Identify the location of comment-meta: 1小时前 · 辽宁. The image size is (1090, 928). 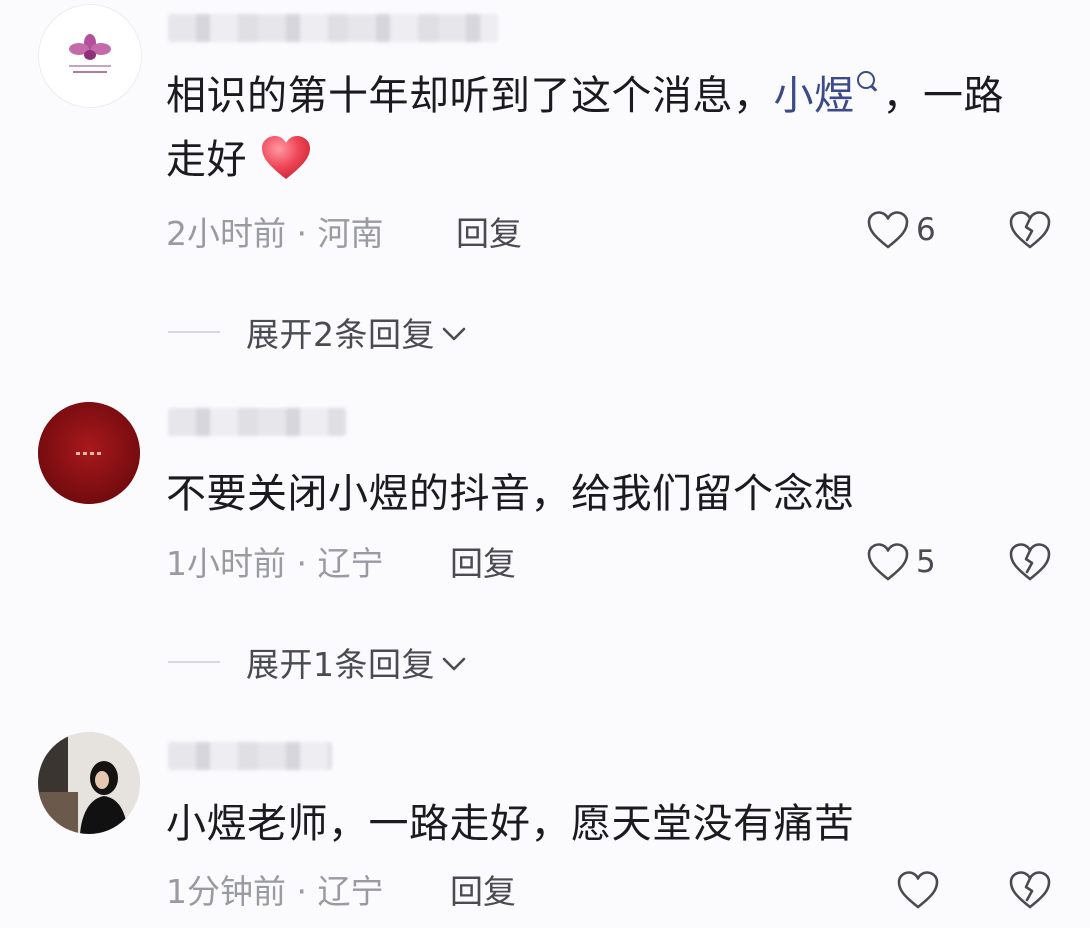
(274, 564).